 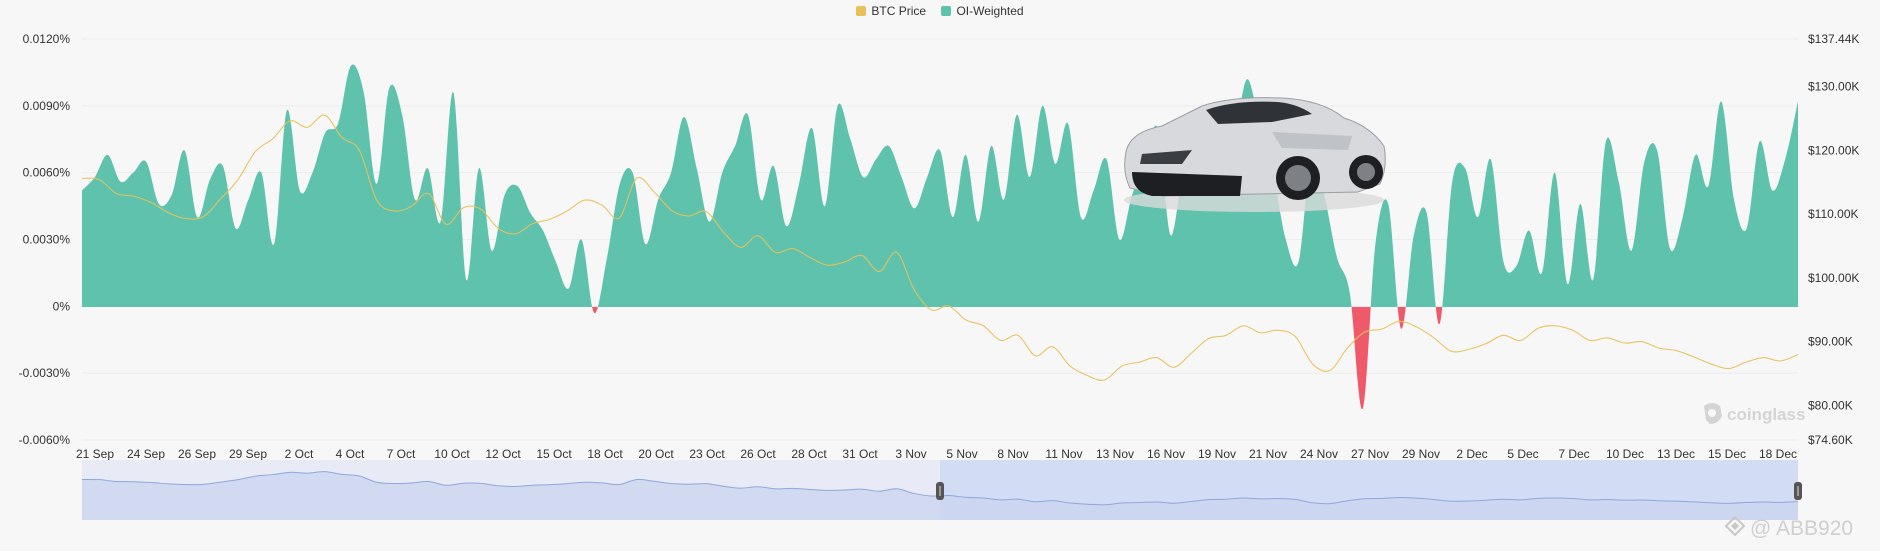 What do you see at coordinates (1833, 278) in the screenshot?
I see `right-axis-tick-label: $100.00K` at bounding box center [1833, 278].